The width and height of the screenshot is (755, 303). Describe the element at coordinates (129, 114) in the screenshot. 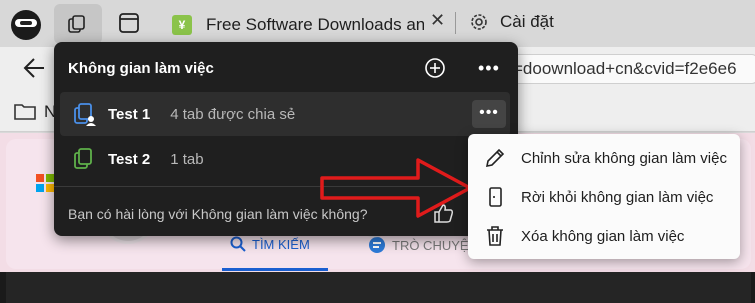

I see `workspace-name: Test 1` at that location.